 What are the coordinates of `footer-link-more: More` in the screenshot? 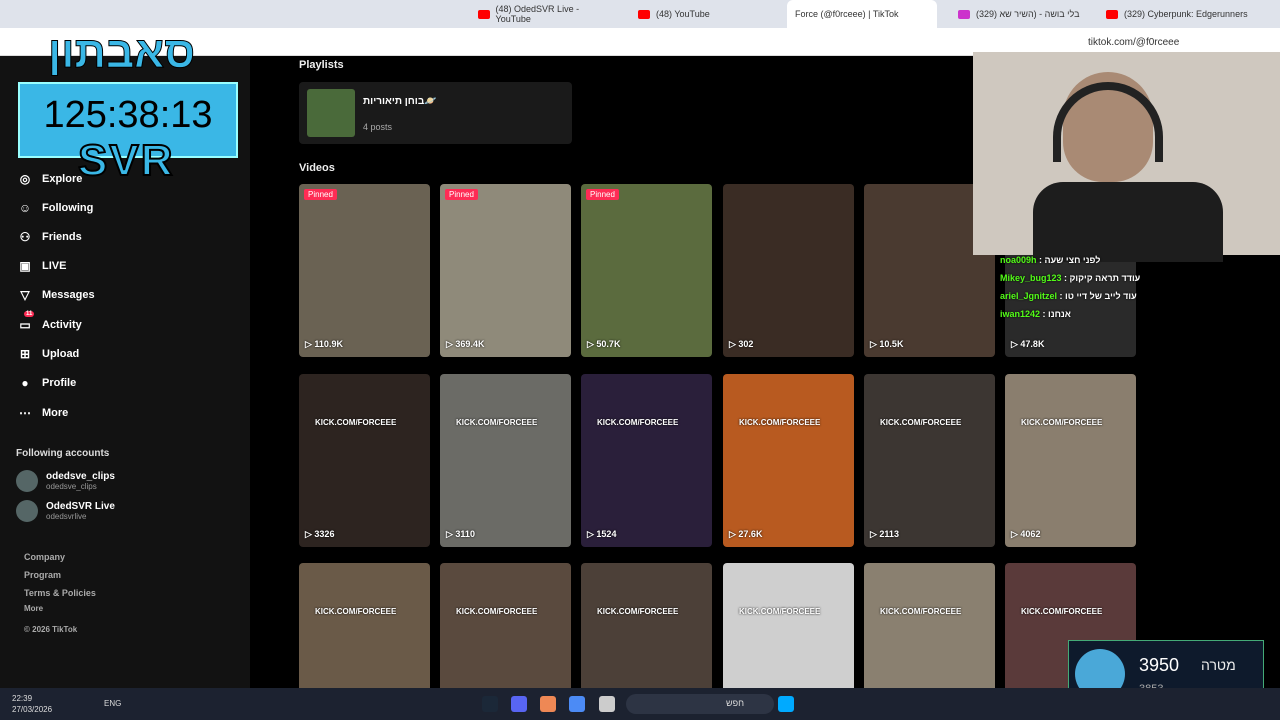 It's located at (33, 608).